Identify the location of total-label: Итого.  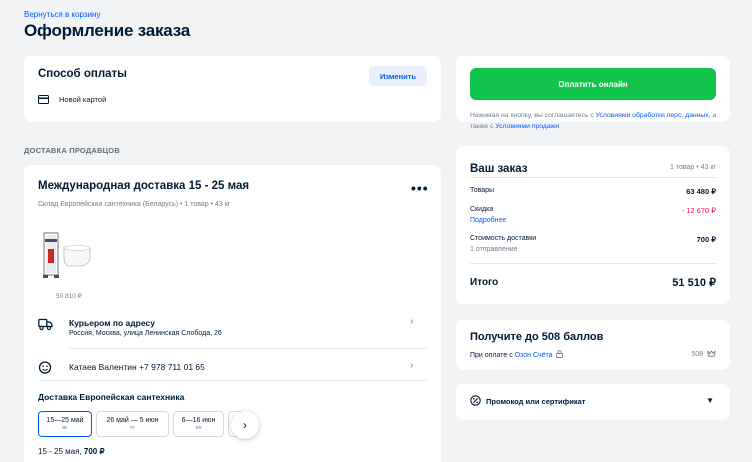
(484, 282).